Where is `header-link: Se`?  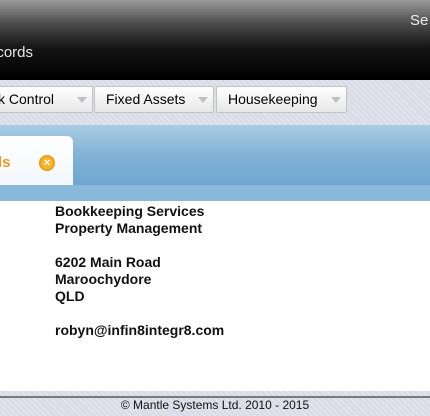
header-link: Se is located at coordinates (419, 20).